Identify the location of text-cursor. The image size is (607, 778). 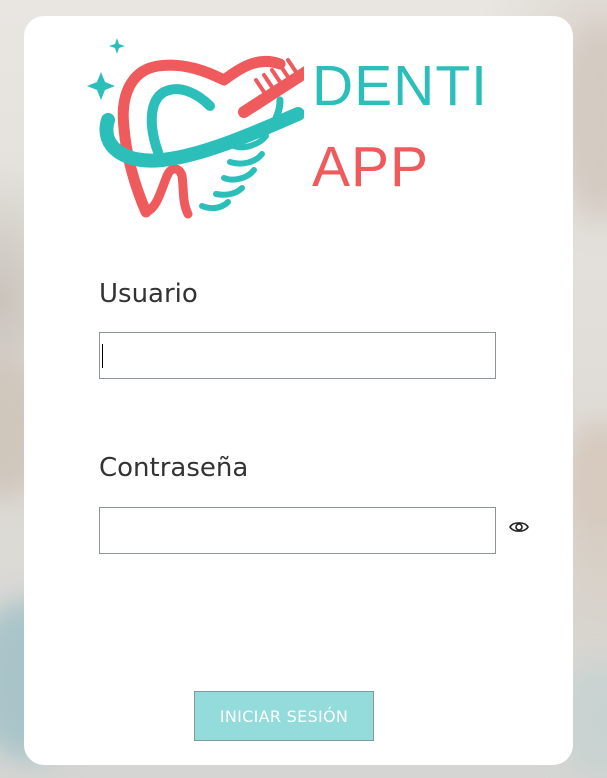
(102, 356).